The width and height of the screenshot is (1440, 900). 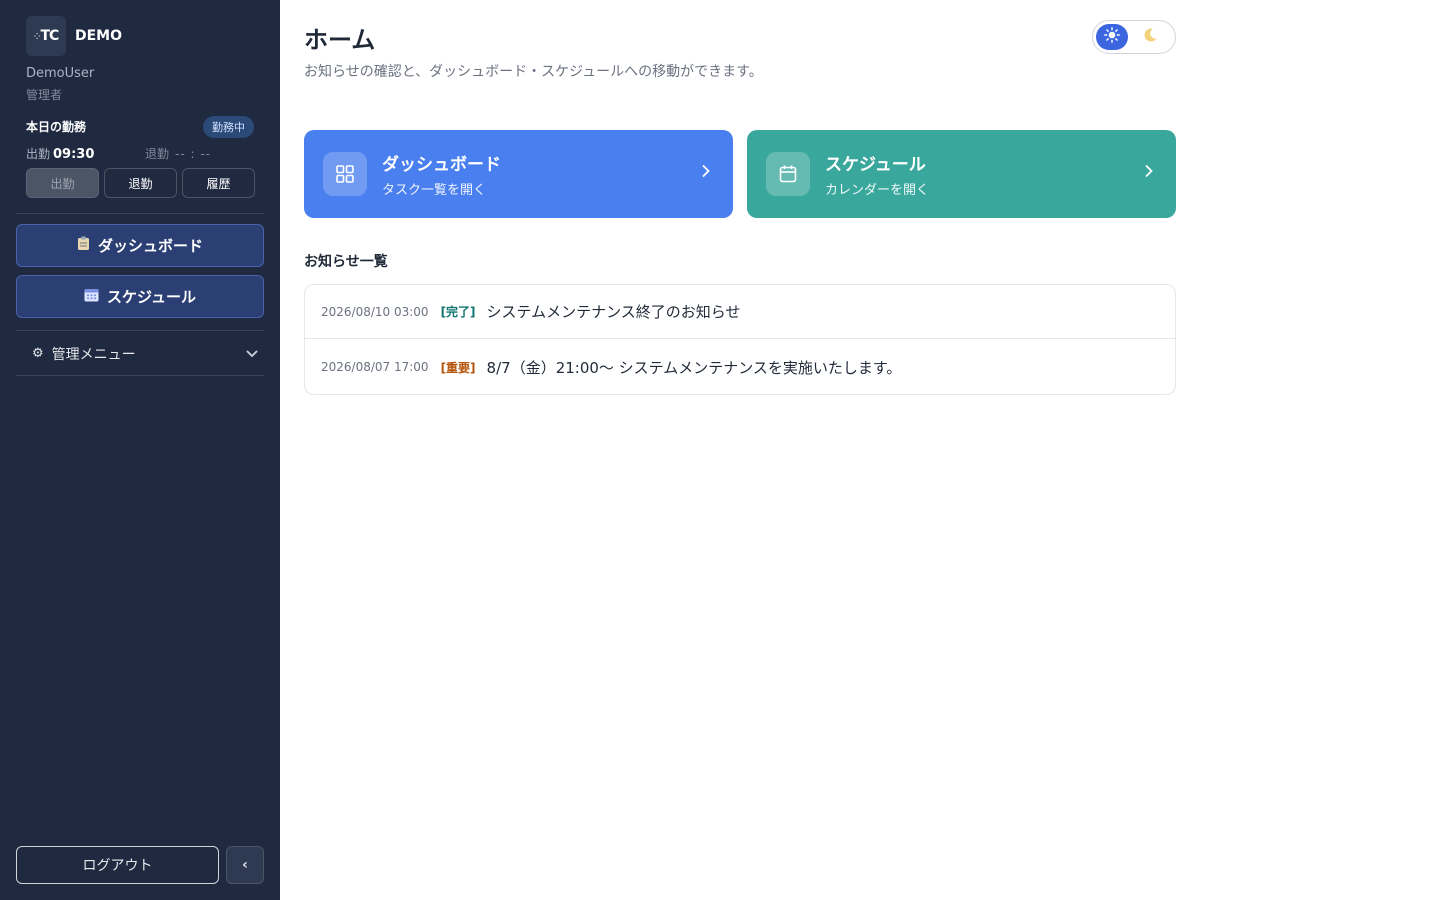 I want to click on user-role: 管理者, so click(x=44, y=95).